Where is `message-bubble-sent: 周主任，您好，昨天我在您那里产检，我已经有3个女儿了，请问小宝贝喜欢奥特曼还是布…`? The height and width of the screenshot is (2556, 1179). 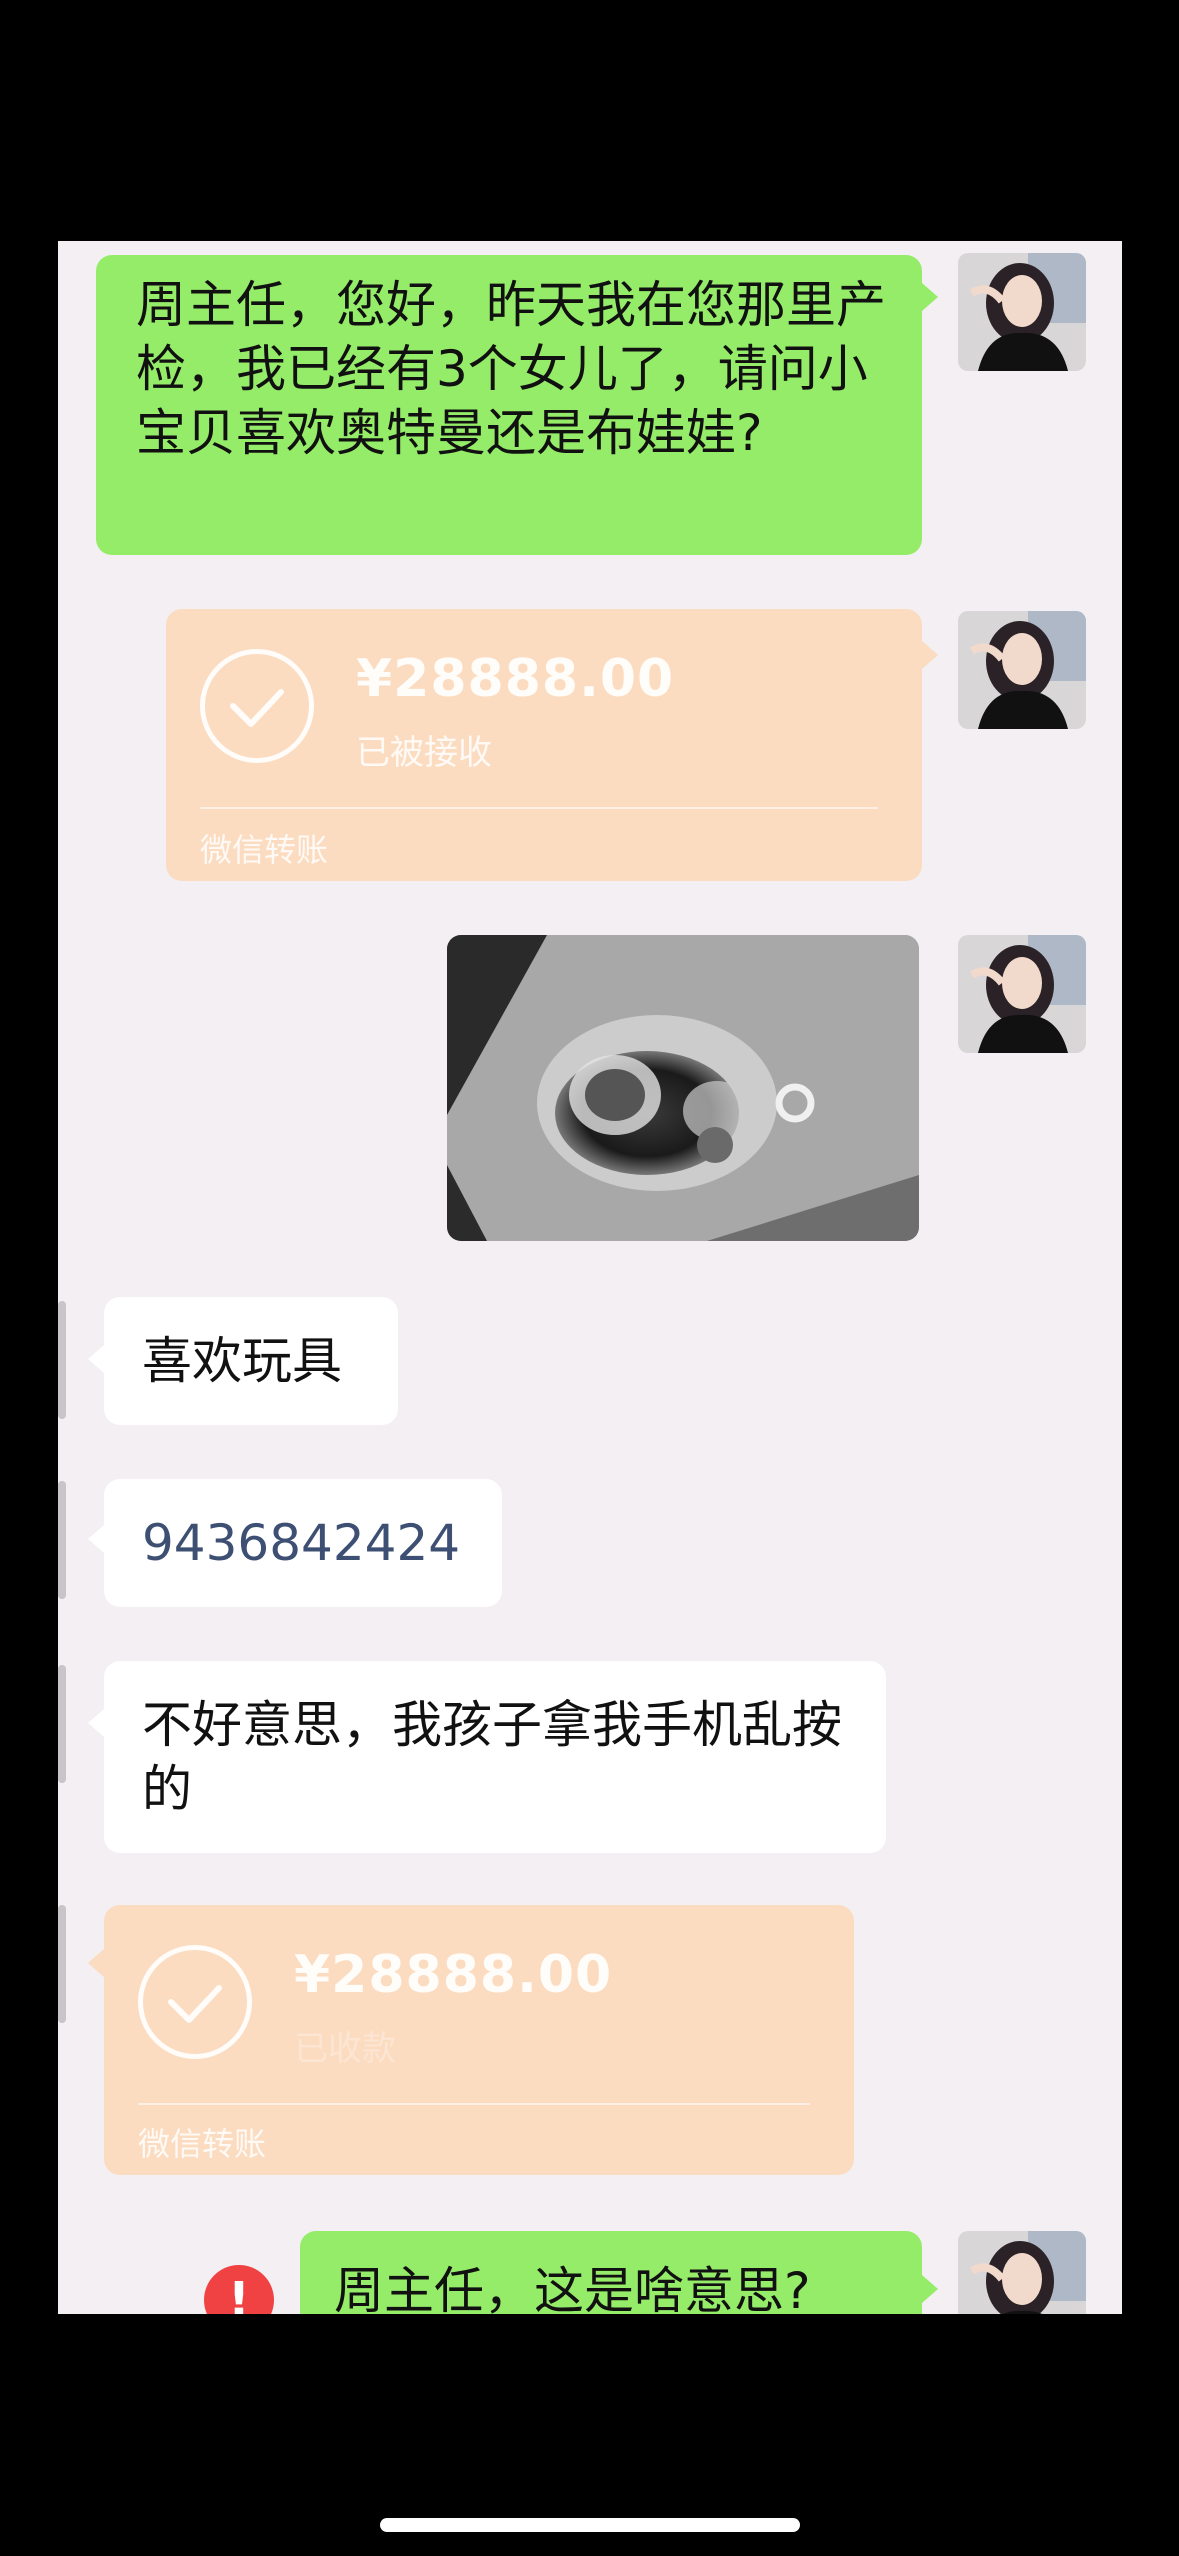
message-bubble-sent: 周主任，您好，昨天我在您那里产检，我已经有3个女儿了，请问小宝贝喜欢奥特曼还是布… is located at coordinates (509, 405).